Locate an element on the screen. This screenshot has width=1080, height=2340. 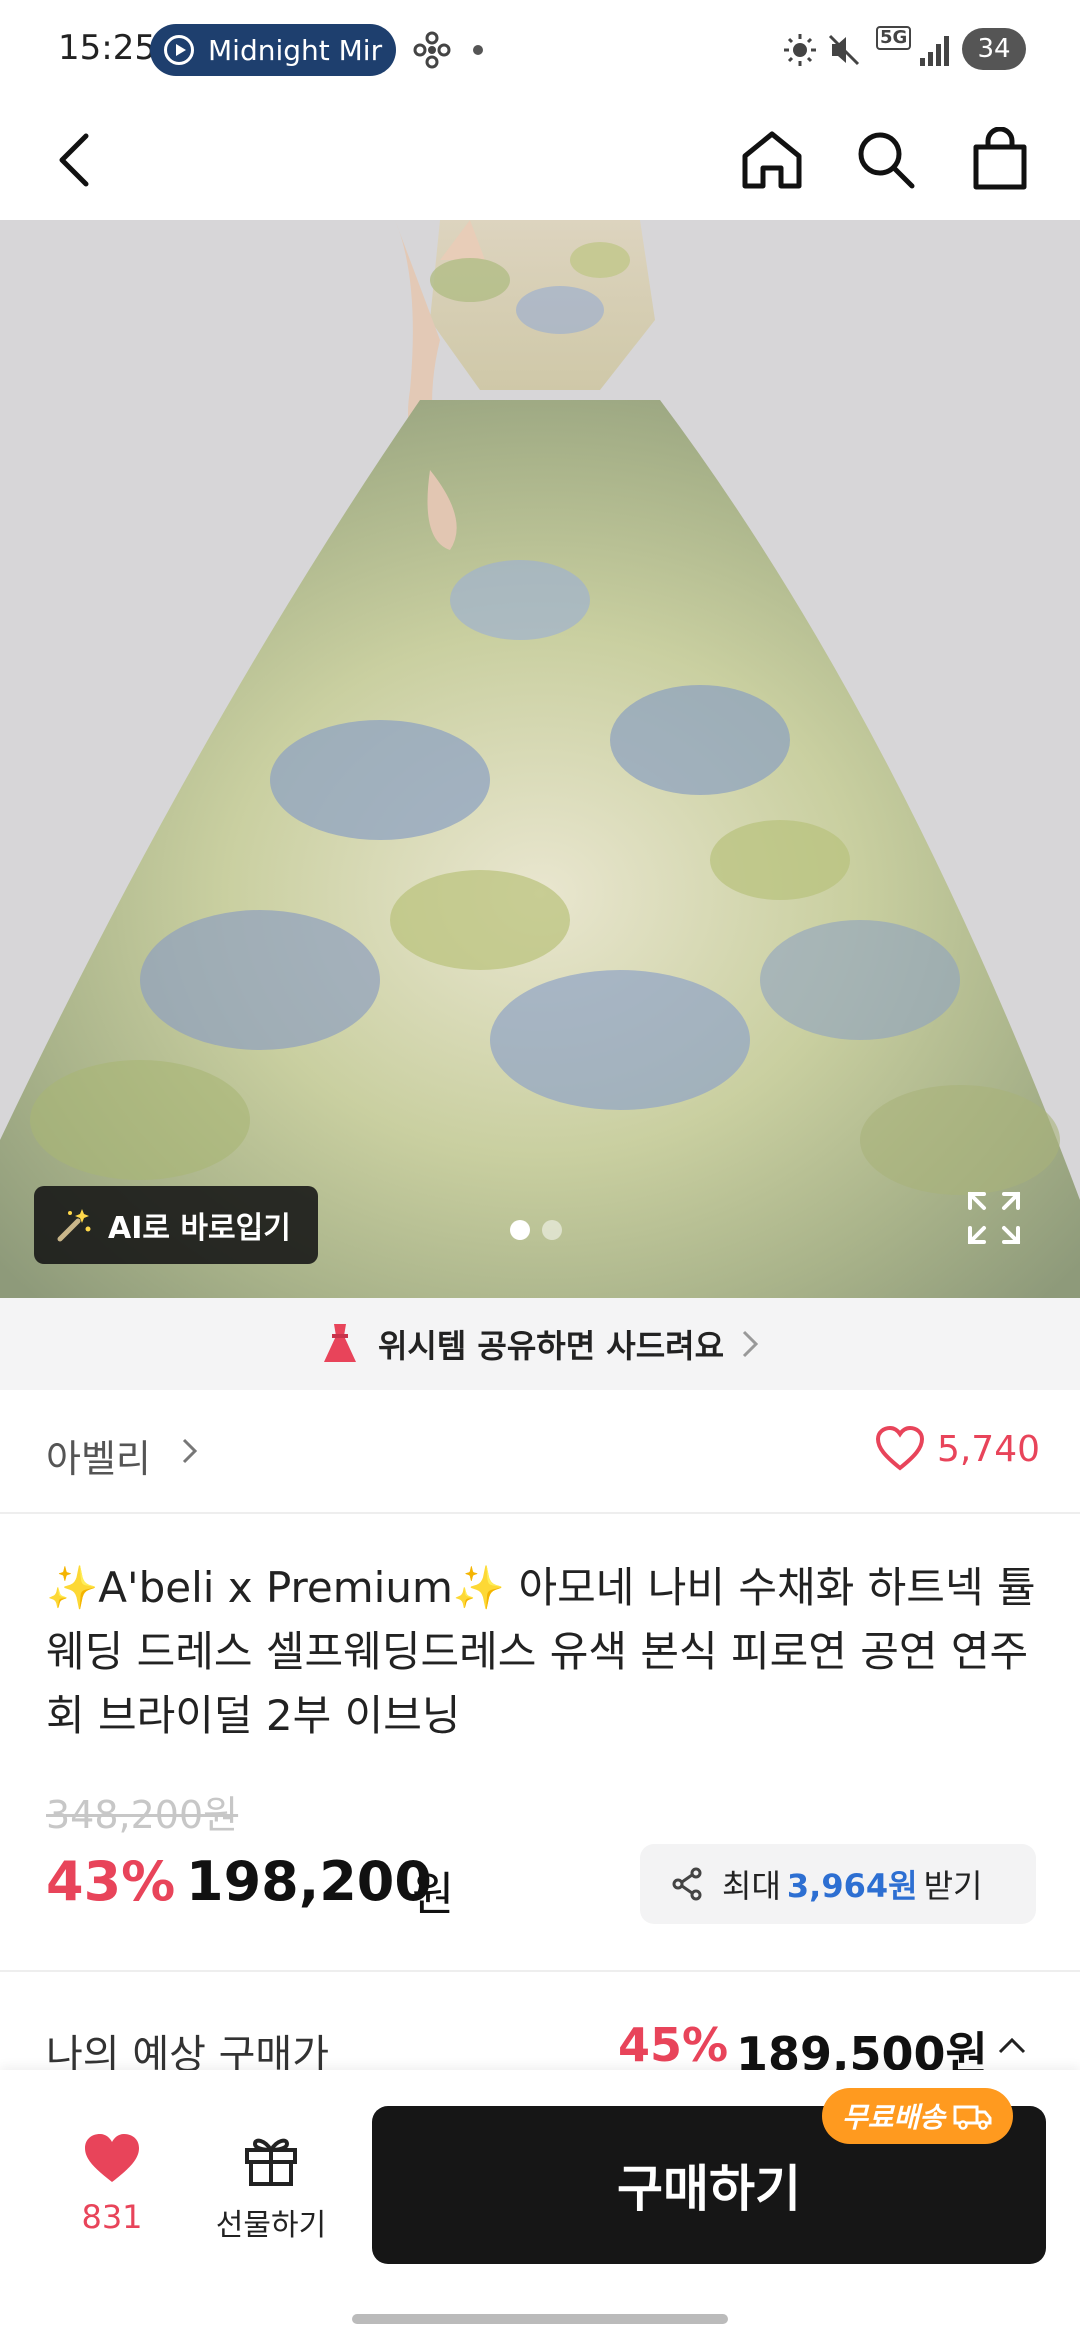
ai-try-on-button: AI로 바로입기 is located at coordinates (176, 1225).